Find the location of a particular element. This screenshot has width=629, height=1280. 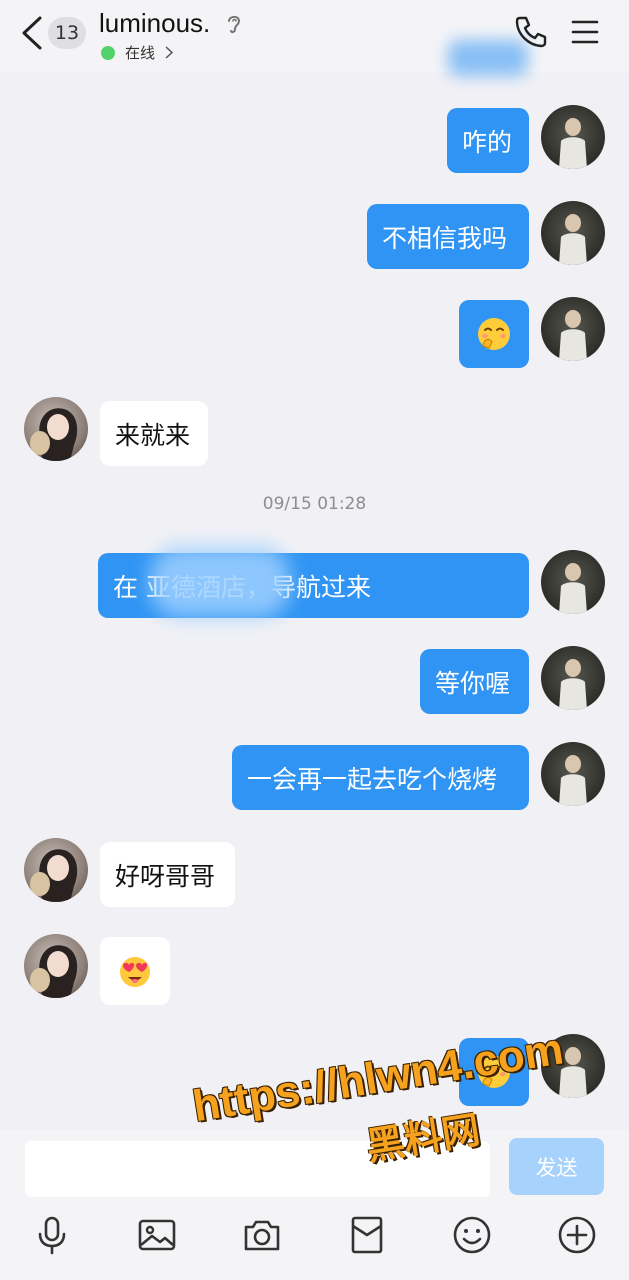

hamburger-menu-icon is located at coordinates (585, 32).